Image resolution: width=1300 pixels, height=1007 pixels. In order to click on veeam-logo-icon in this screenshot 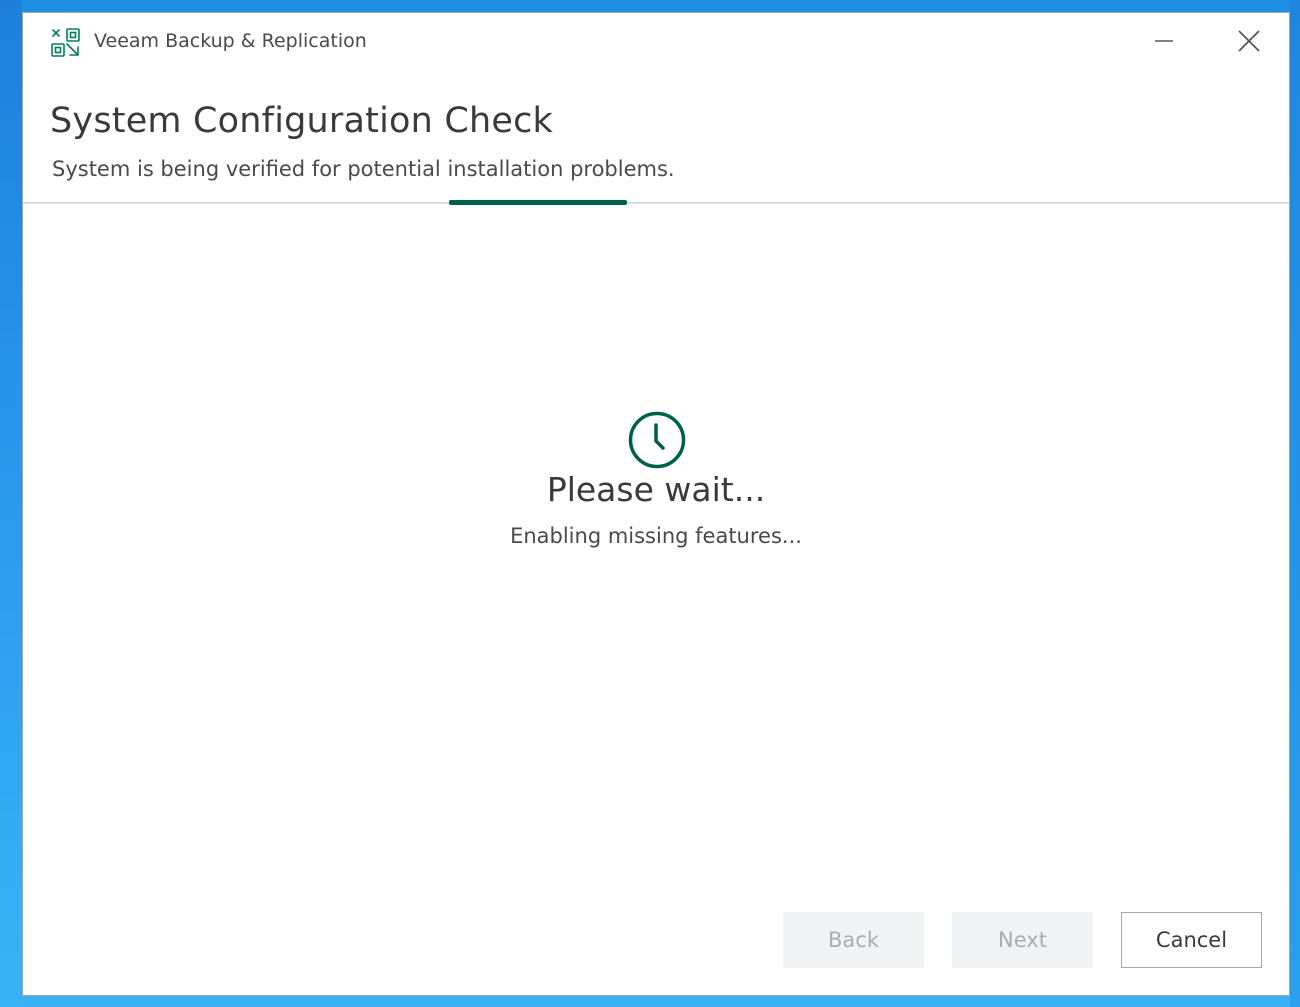, I will do `click(66, 43)`.